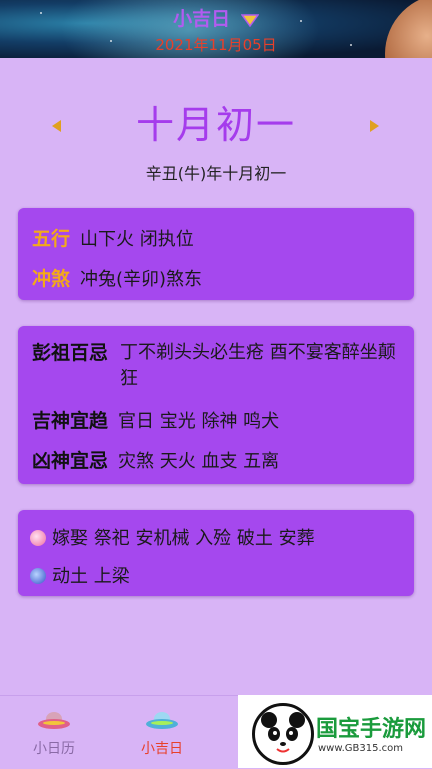 The height and width of the screenshot is (769, 432). Describe the element at coordinates (70, 353) in the screenshot. I see `pengzu-label: 彭祖百忌` at that location.